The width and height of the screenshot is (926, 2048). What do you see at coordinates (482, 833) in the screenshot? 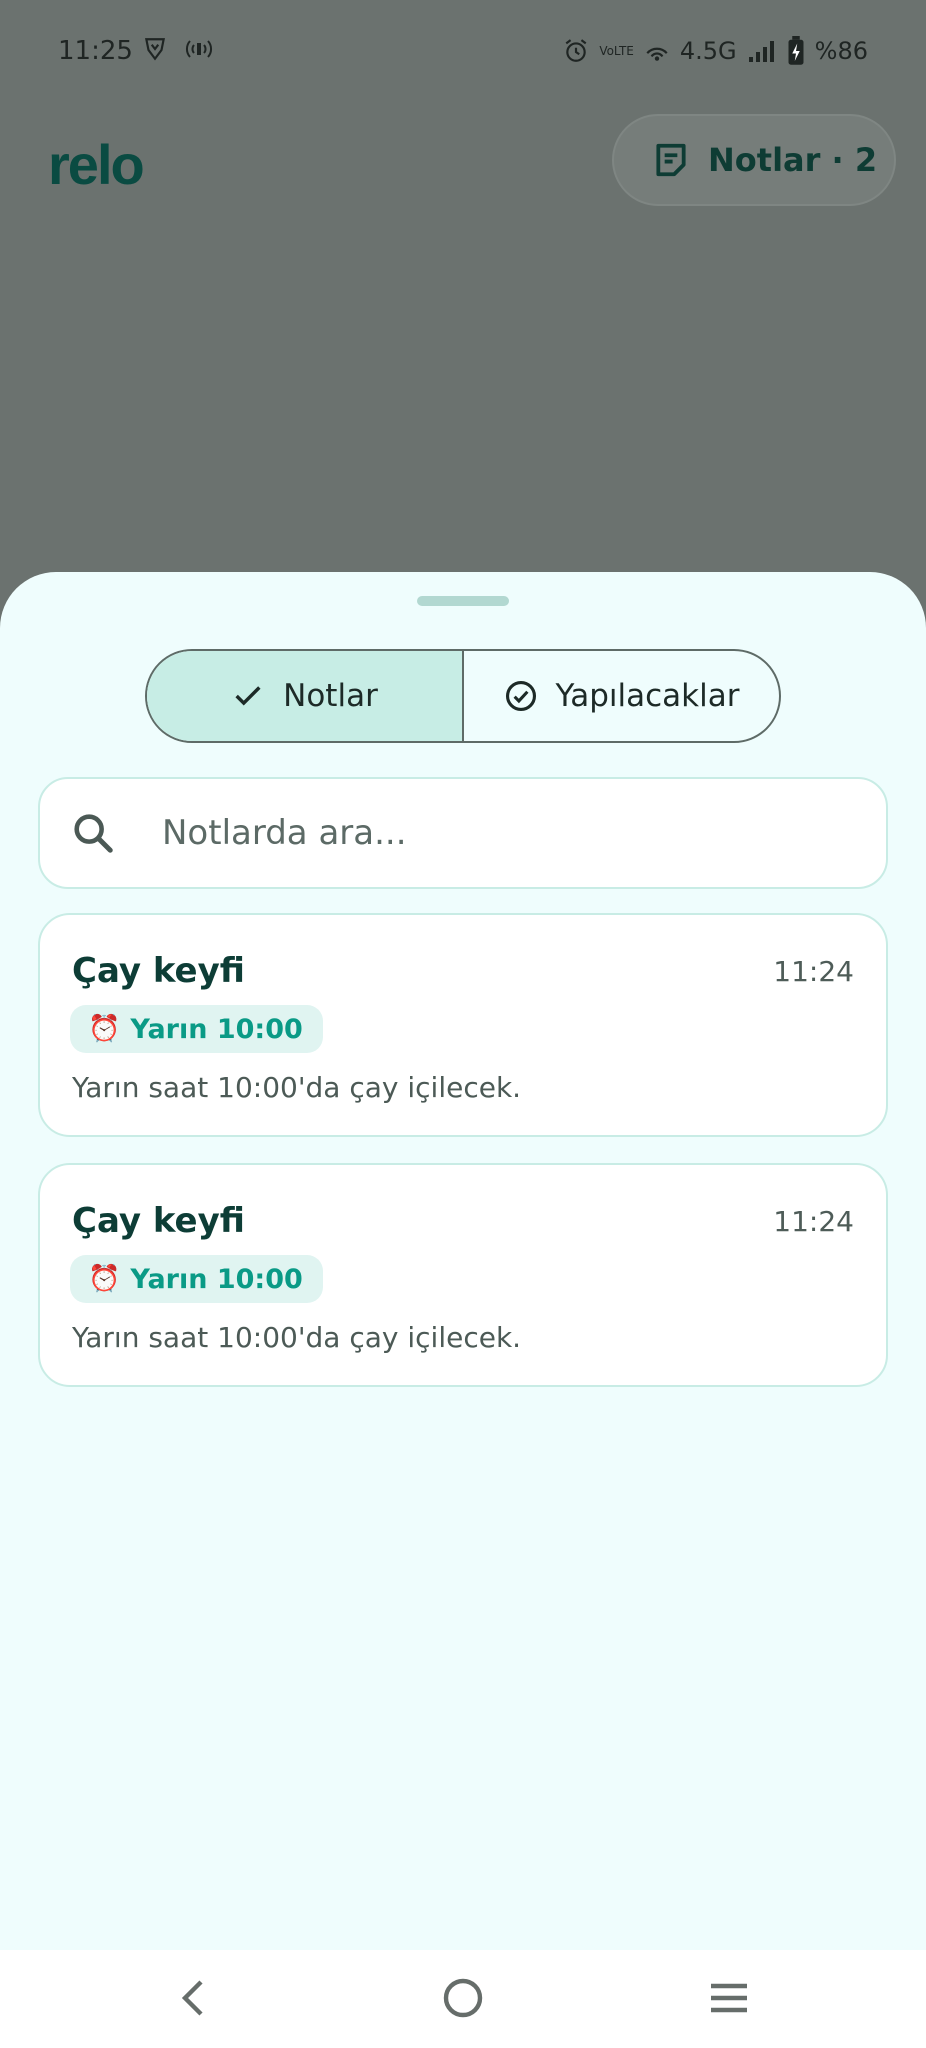
I see `search-input` at bounding box center [482, 833].